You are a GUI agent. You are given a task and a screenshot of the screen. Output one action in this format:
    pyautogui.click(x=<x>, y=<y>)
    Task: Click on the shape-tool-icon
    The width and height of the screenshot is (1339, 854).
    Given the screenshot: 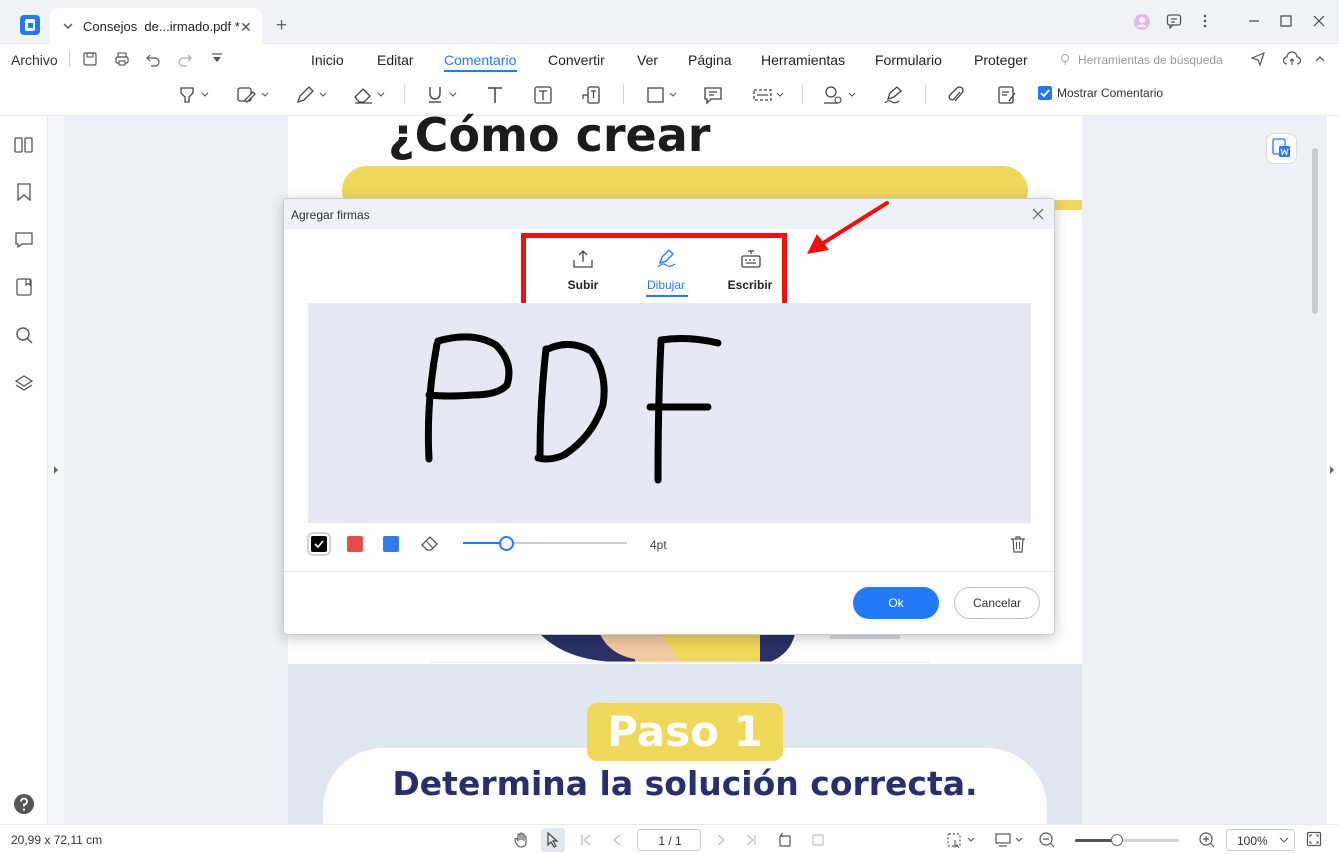 What is the action you would take?
    pyautogui.click(x=663, y=95)
    